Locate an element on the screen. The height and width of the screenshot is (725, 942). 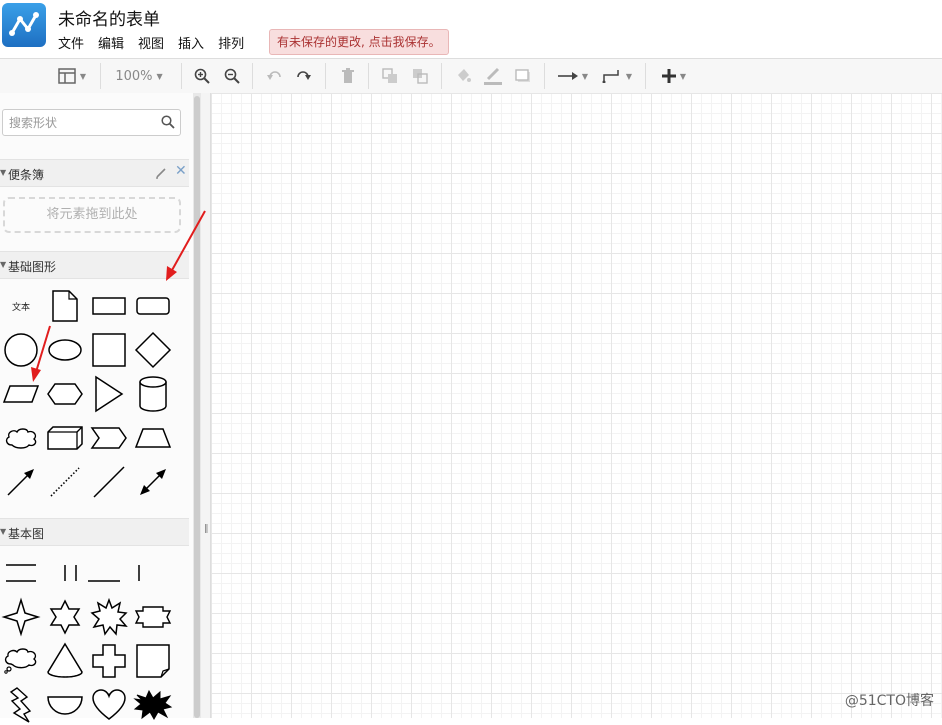
to-front-button is located at coordinates (390, 76).